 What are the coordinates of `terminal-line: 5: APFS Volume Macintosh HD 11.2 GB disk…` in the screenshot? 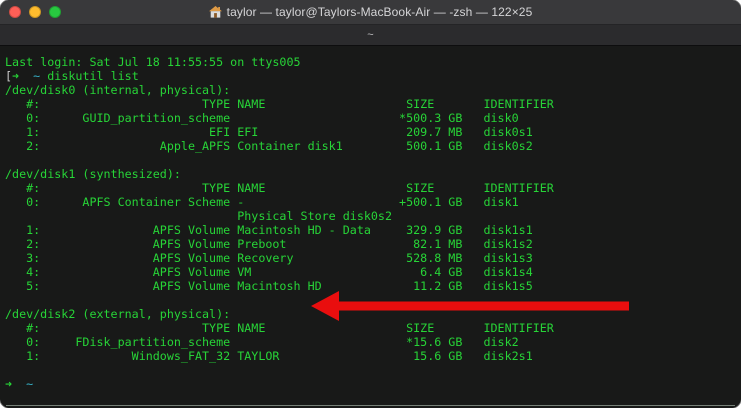 It's located at (373, 286).